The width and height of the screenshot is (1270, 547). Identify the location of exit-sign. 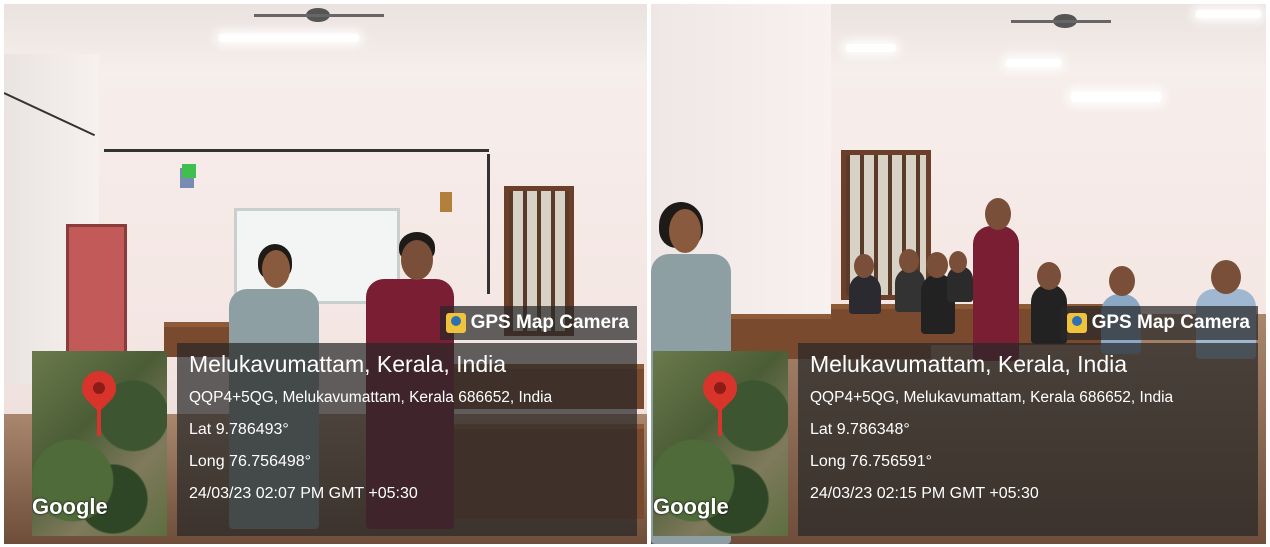
(189, 171).